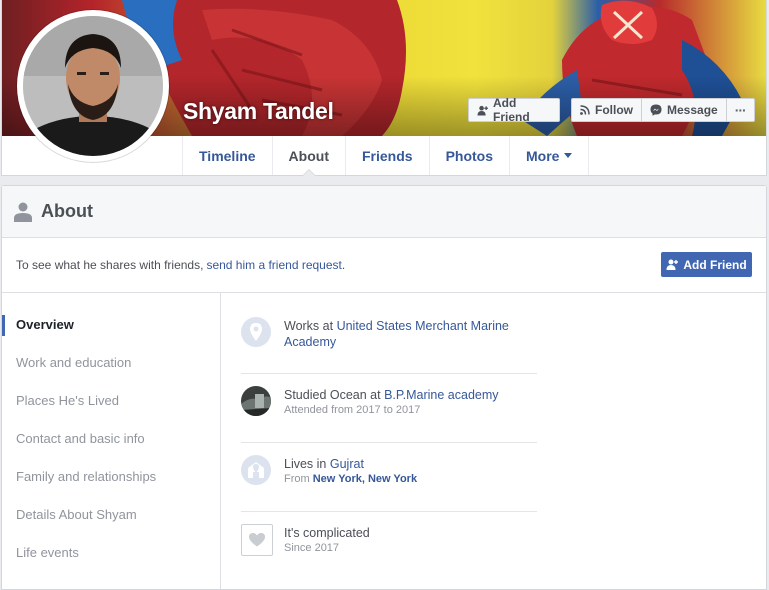 The image size is (769, 590). I want to click on tab-about: About, so click(308, 156).